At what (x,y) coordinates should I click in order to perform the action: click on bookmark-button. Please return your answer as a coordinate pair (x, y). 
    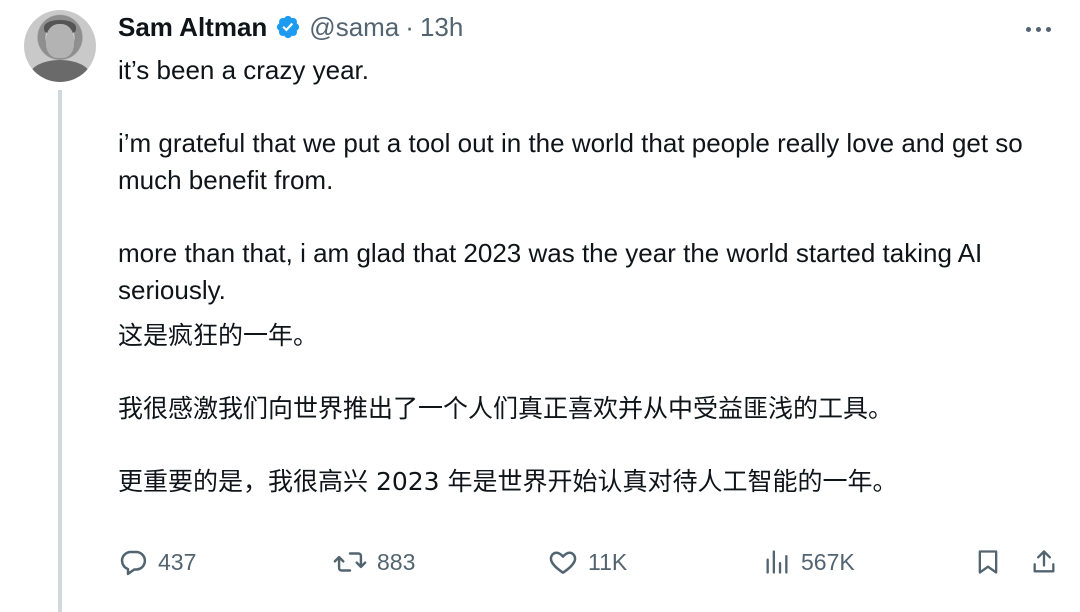
    Looking at the image, I should click on (988, 562).